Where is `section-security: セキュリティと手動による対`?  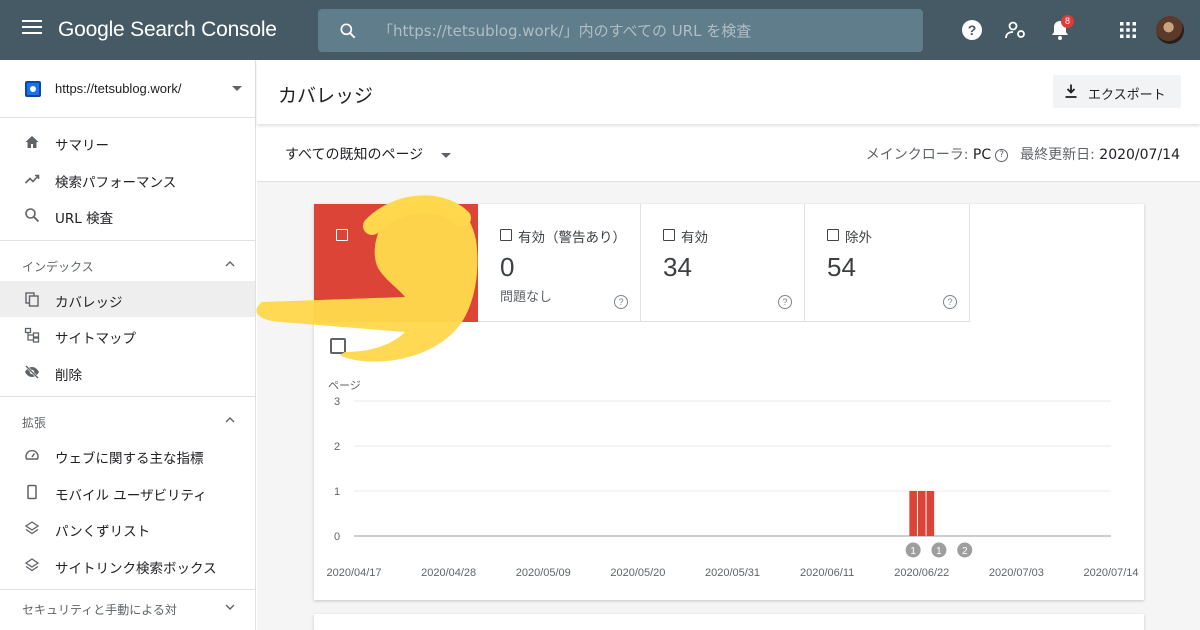 section-security: セキュリティと手動による対 is located at coordinates (127, 607).